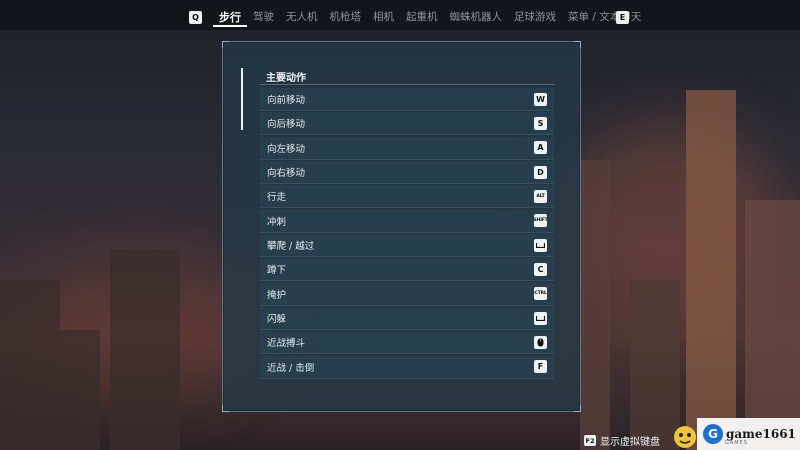 The width and height of the screenshot is (800, 450). I want to click on action-label: 冲刺, so click(277, 222).